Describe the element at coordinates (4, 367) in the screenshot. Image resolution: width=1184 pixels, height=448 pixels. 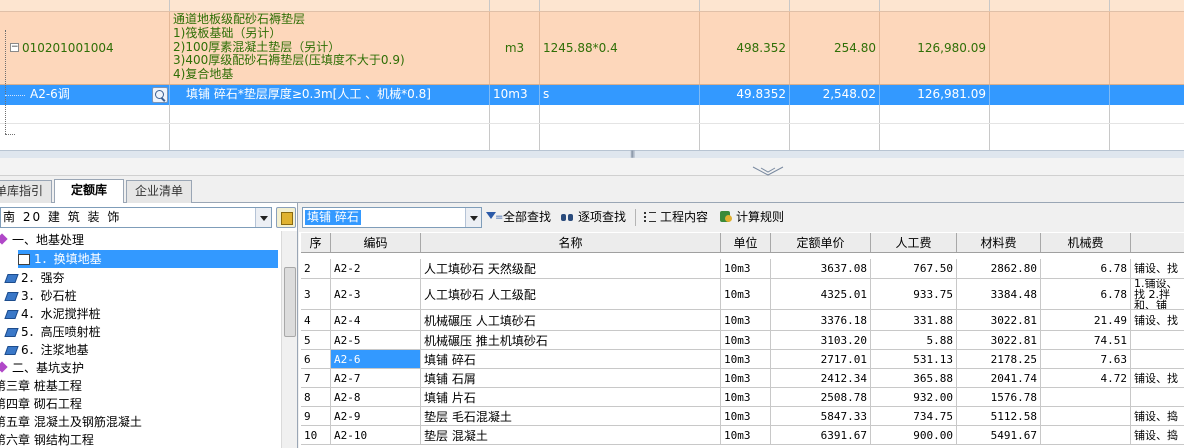
I see `chapter-icon` at that location.